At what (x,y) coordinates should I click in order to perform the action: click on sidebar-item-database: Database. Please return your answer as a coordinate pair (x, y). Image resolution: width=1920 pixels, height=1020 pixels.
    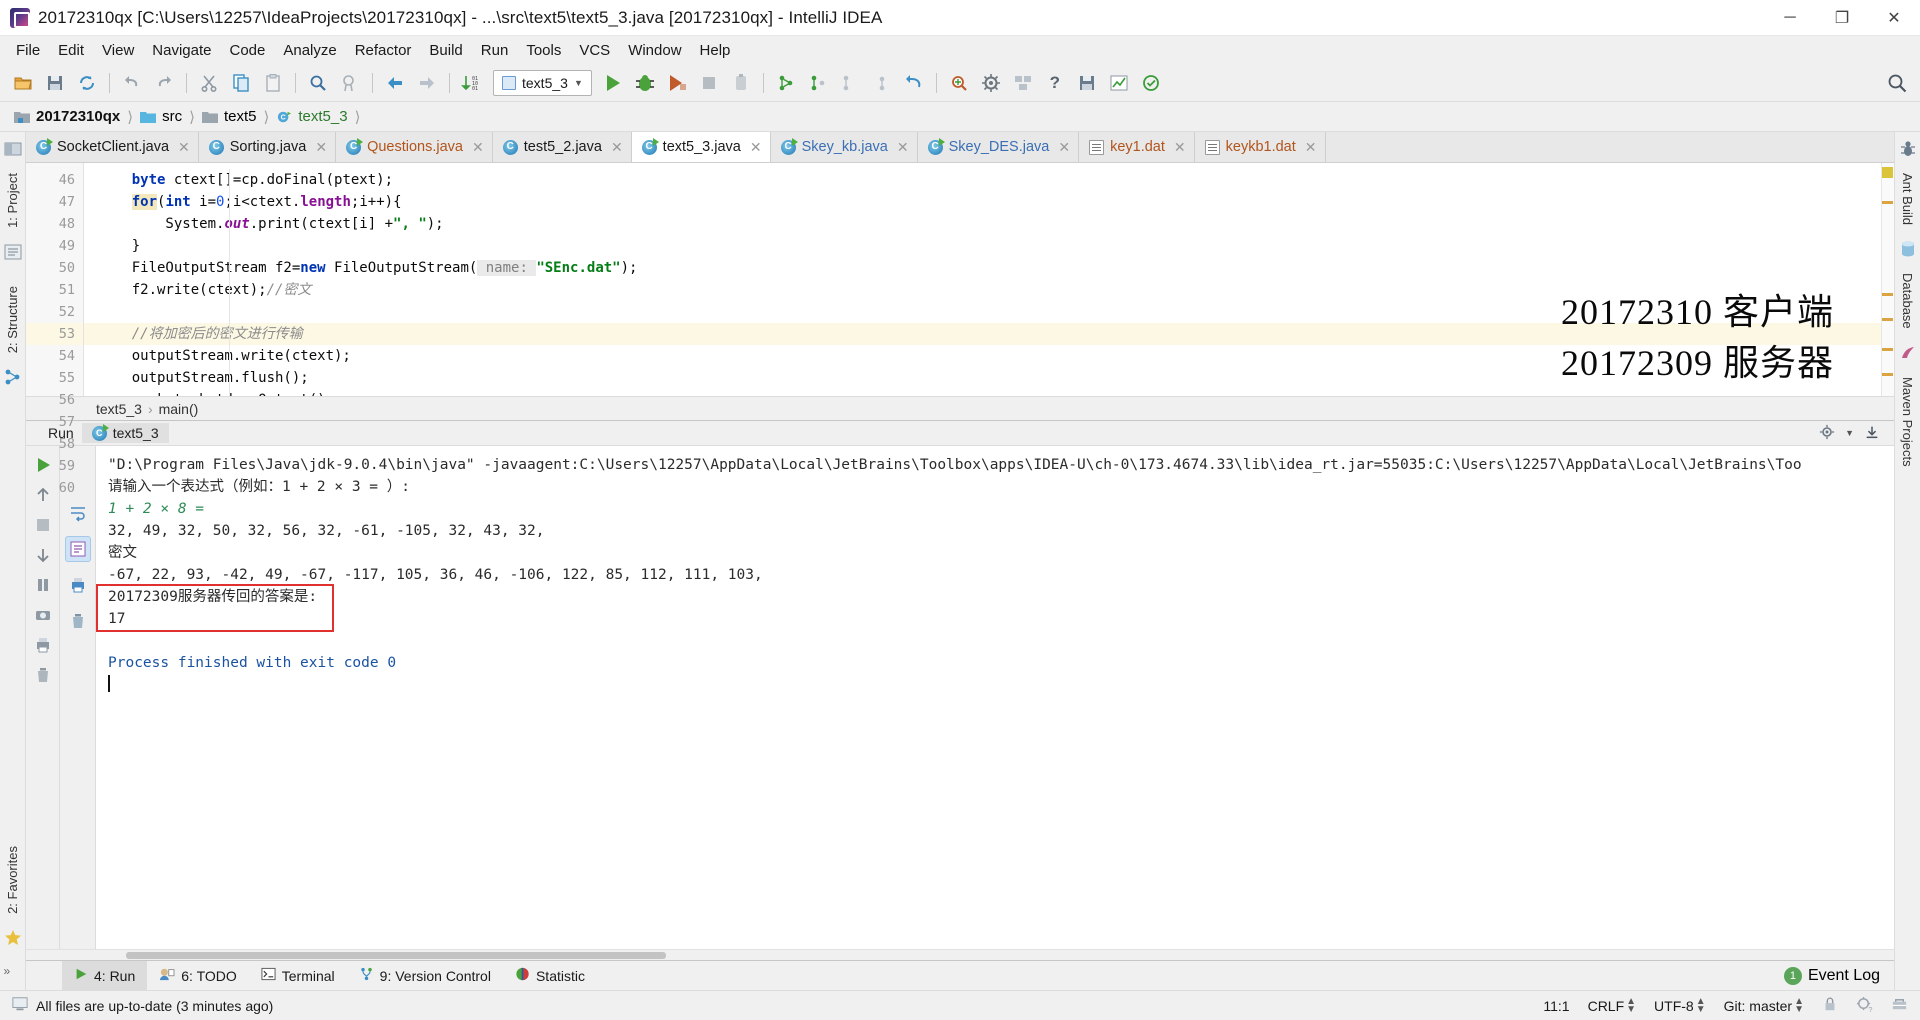
    Looking at the image, I should click on (1907, 301).